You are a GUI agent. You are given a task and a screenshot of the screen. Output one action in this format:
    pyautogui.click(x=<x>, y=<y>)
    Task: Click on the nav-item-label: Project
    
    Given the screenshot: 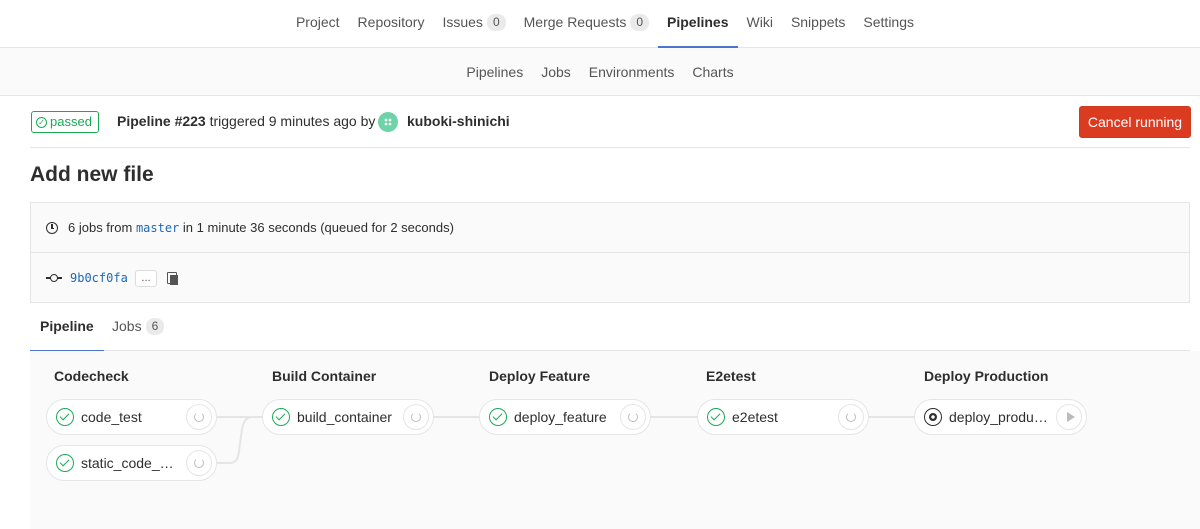 What is the action you would take?
    pyautogui.click(x=317, y=22)
    